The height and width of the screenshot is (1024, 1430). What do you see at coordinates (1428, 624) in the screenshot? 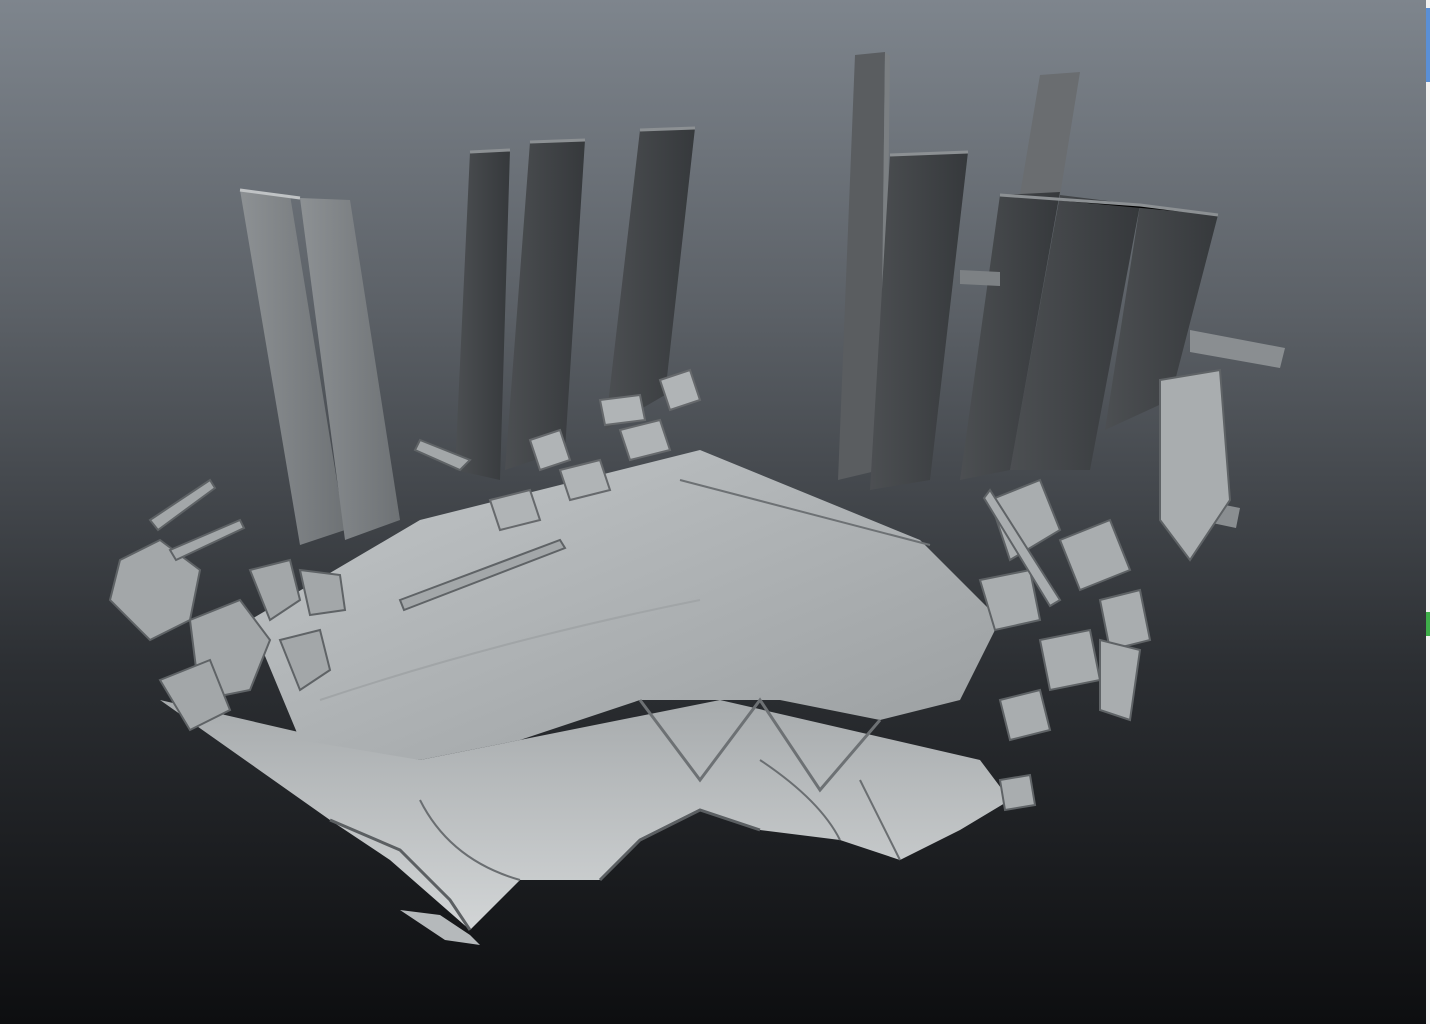
I see `edge-accent-green` at bounding box center [1428, 624].